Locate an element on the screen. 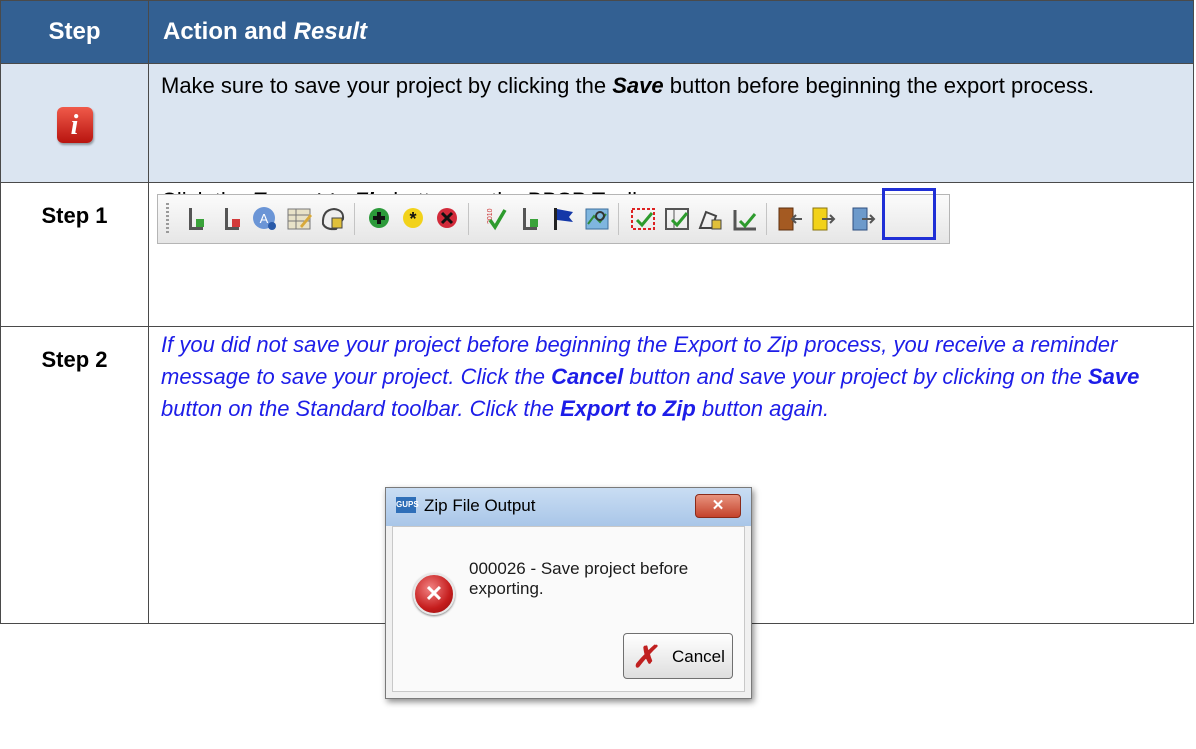 The height and width of the screenshot is (749, 1196). info-icon: i is located at coordinates (74, 125).